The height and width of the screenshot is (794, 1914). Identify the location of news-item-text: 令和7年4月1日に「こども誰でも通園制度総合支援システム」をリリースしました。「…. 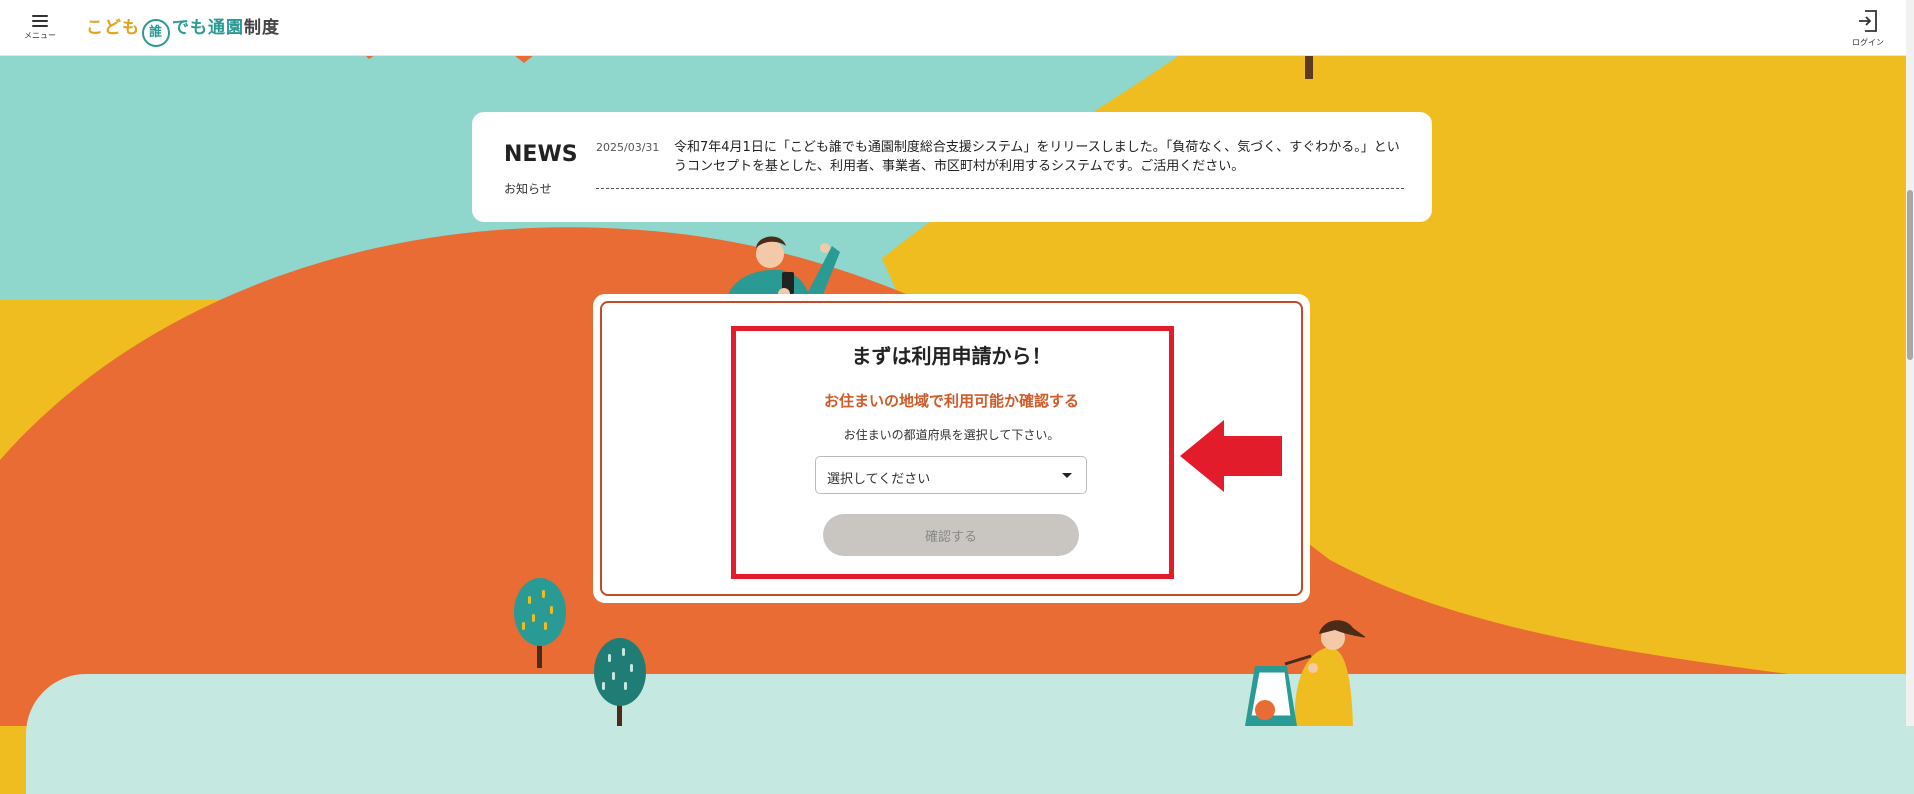
(1039, 157).